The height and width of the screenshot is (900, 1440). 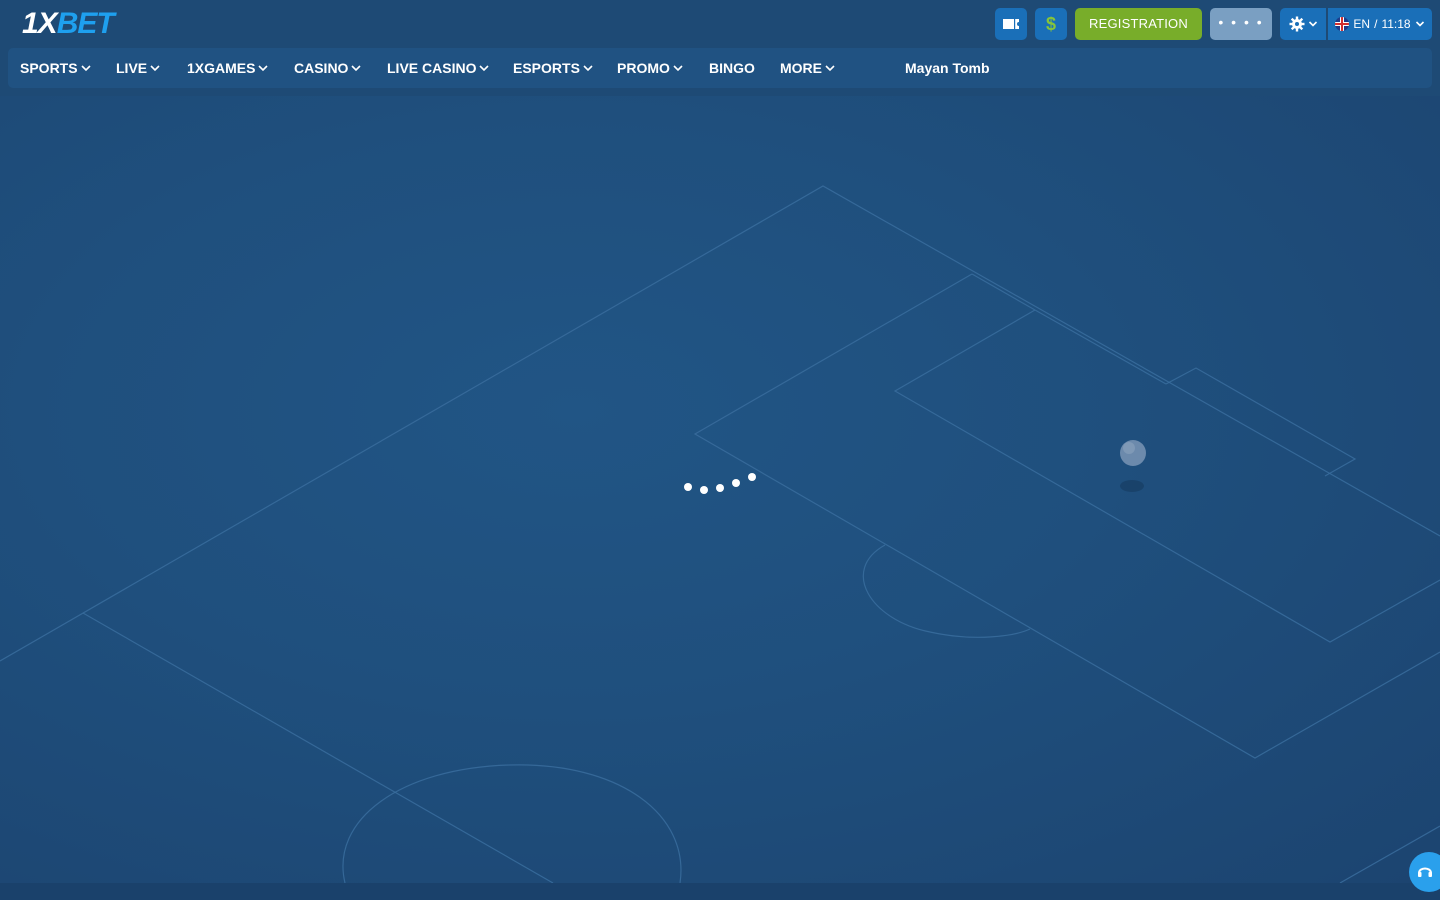 I want to click on bet-slip-button, so click(x=1011, y=24).